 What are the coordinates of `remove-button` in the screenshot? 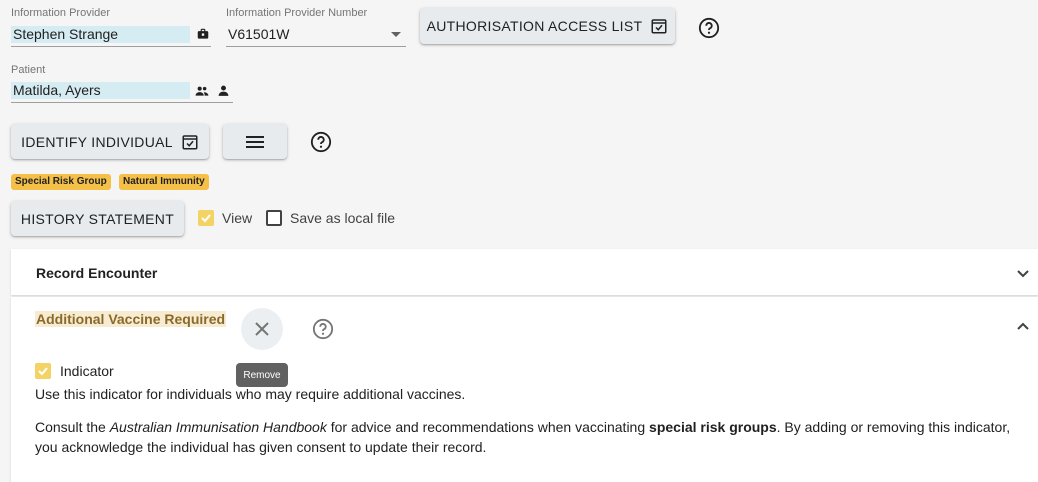 It's located at (262, 329).